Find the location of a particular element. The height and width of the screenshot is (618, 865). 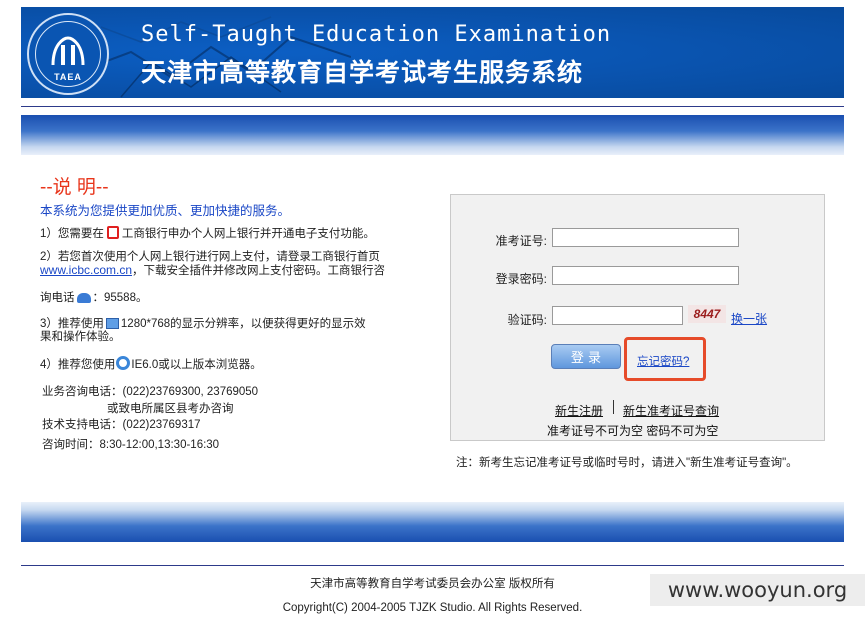

notice-item-3: 3）推荐使用 1280*768的显示分辨率，以便获得更好的显示效果和操作体验。 is located at coordinates (203, 330).